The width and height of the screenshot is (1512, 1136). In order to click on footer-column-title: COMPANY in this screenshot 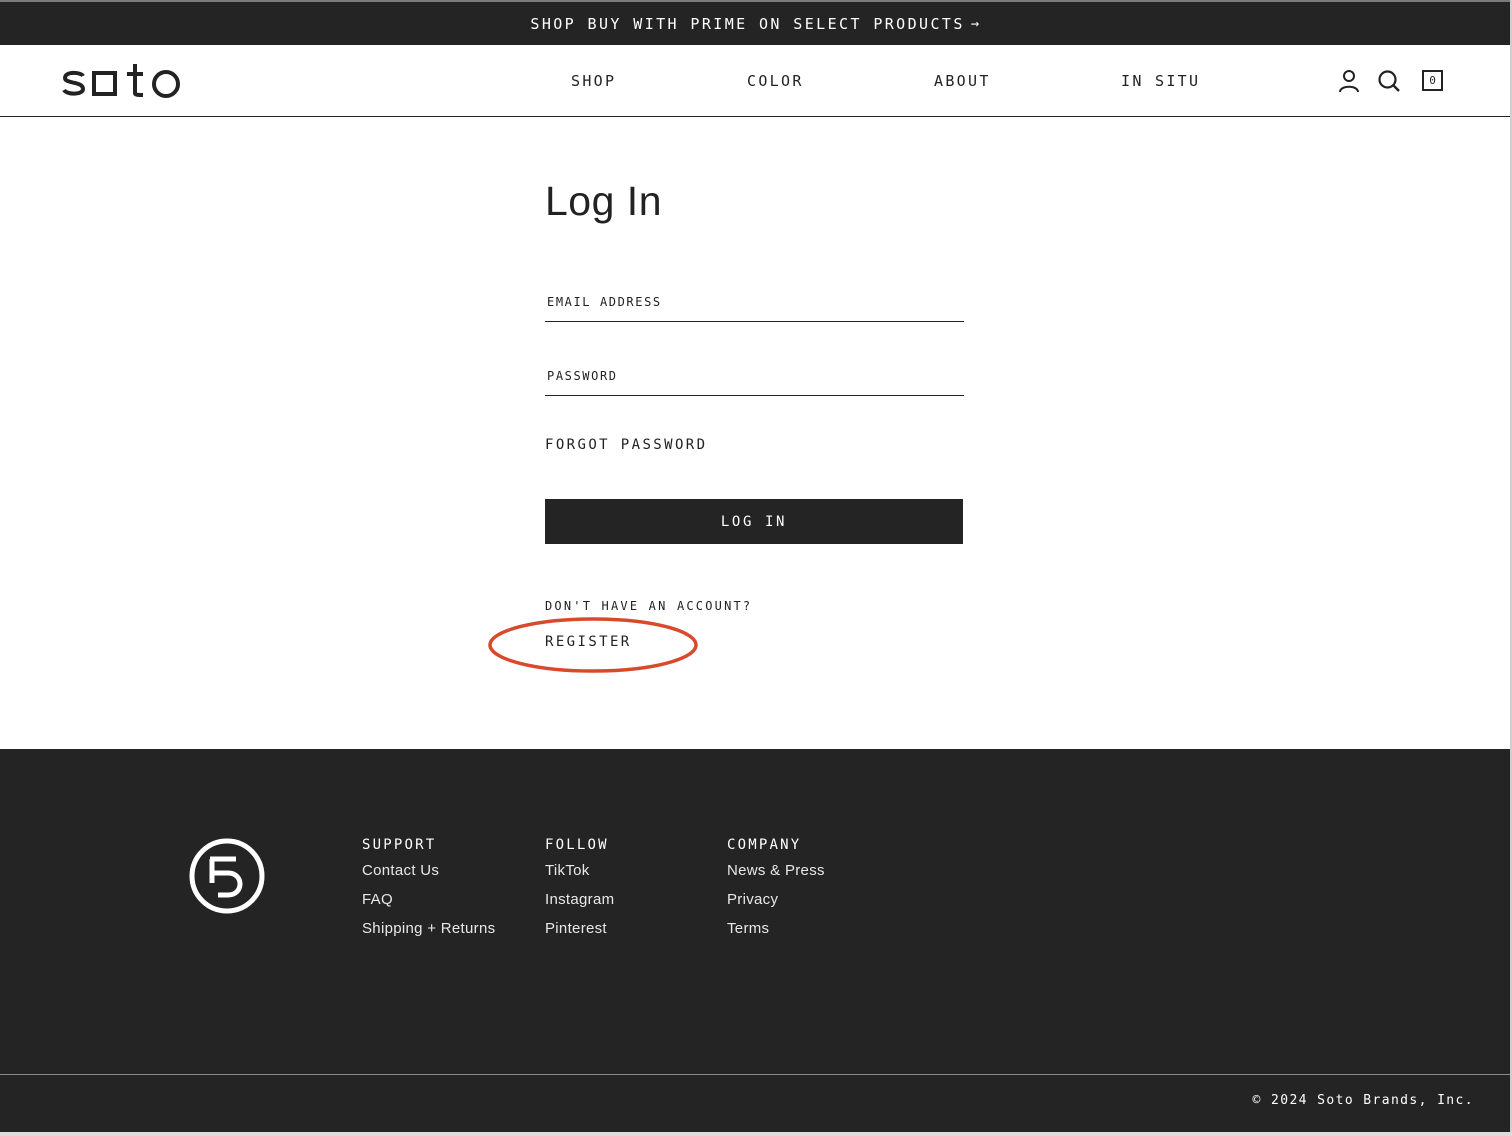, I will do `click(764, 845)`.